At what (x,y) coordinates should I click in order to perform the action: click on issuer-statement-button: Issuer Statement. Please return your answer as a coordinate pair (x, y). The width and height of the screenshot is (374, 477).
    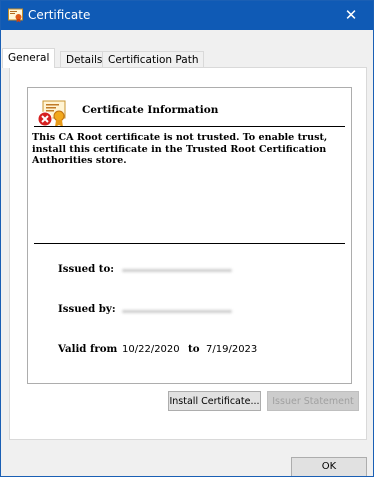
    Looking at the image, I should click on (313, 401).